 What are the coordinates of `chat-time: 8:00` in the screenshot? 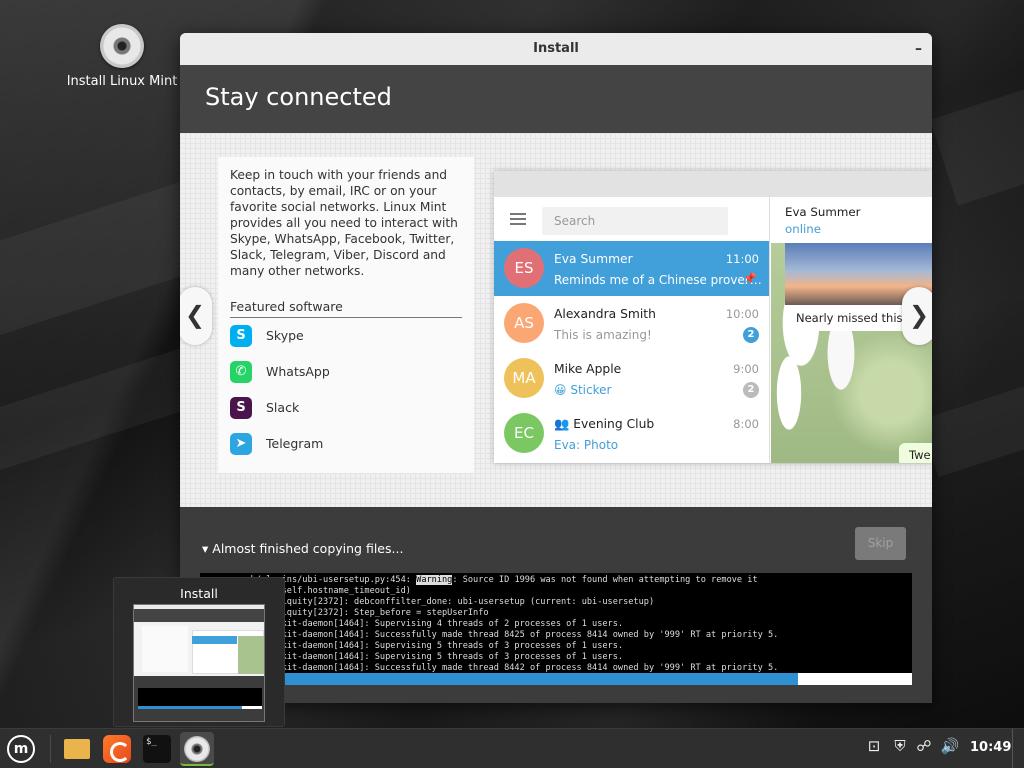 It's located at (746, 424).